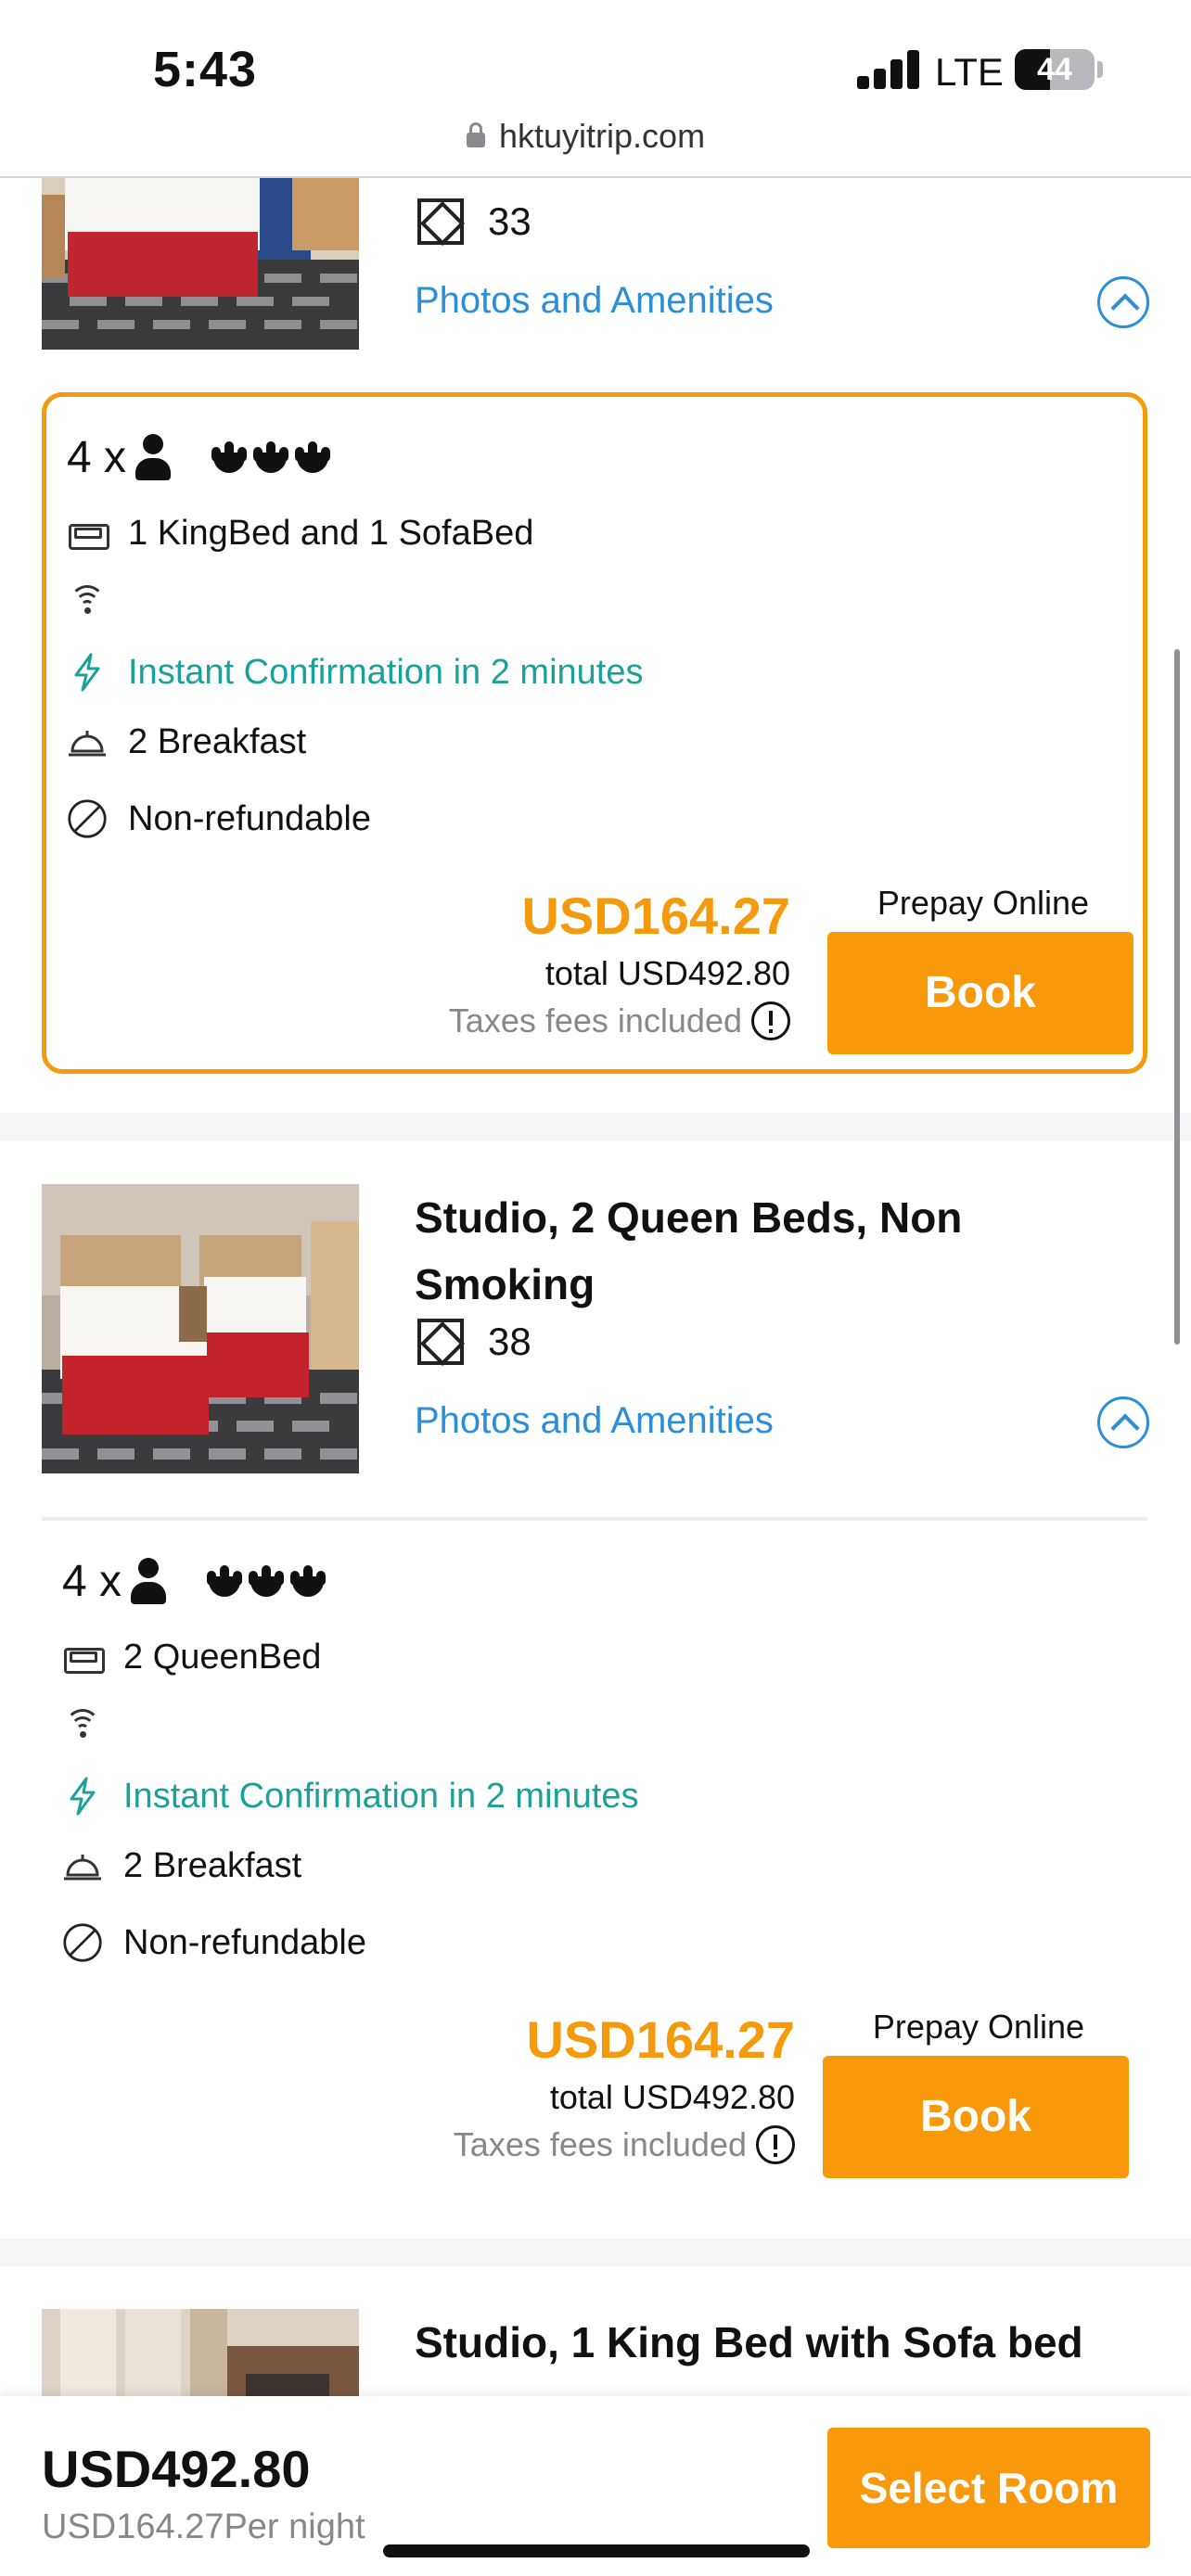  Describe the element at coordinates (988, 2488) in the screenshot. I see `select-room-button: Select Room` at that location.